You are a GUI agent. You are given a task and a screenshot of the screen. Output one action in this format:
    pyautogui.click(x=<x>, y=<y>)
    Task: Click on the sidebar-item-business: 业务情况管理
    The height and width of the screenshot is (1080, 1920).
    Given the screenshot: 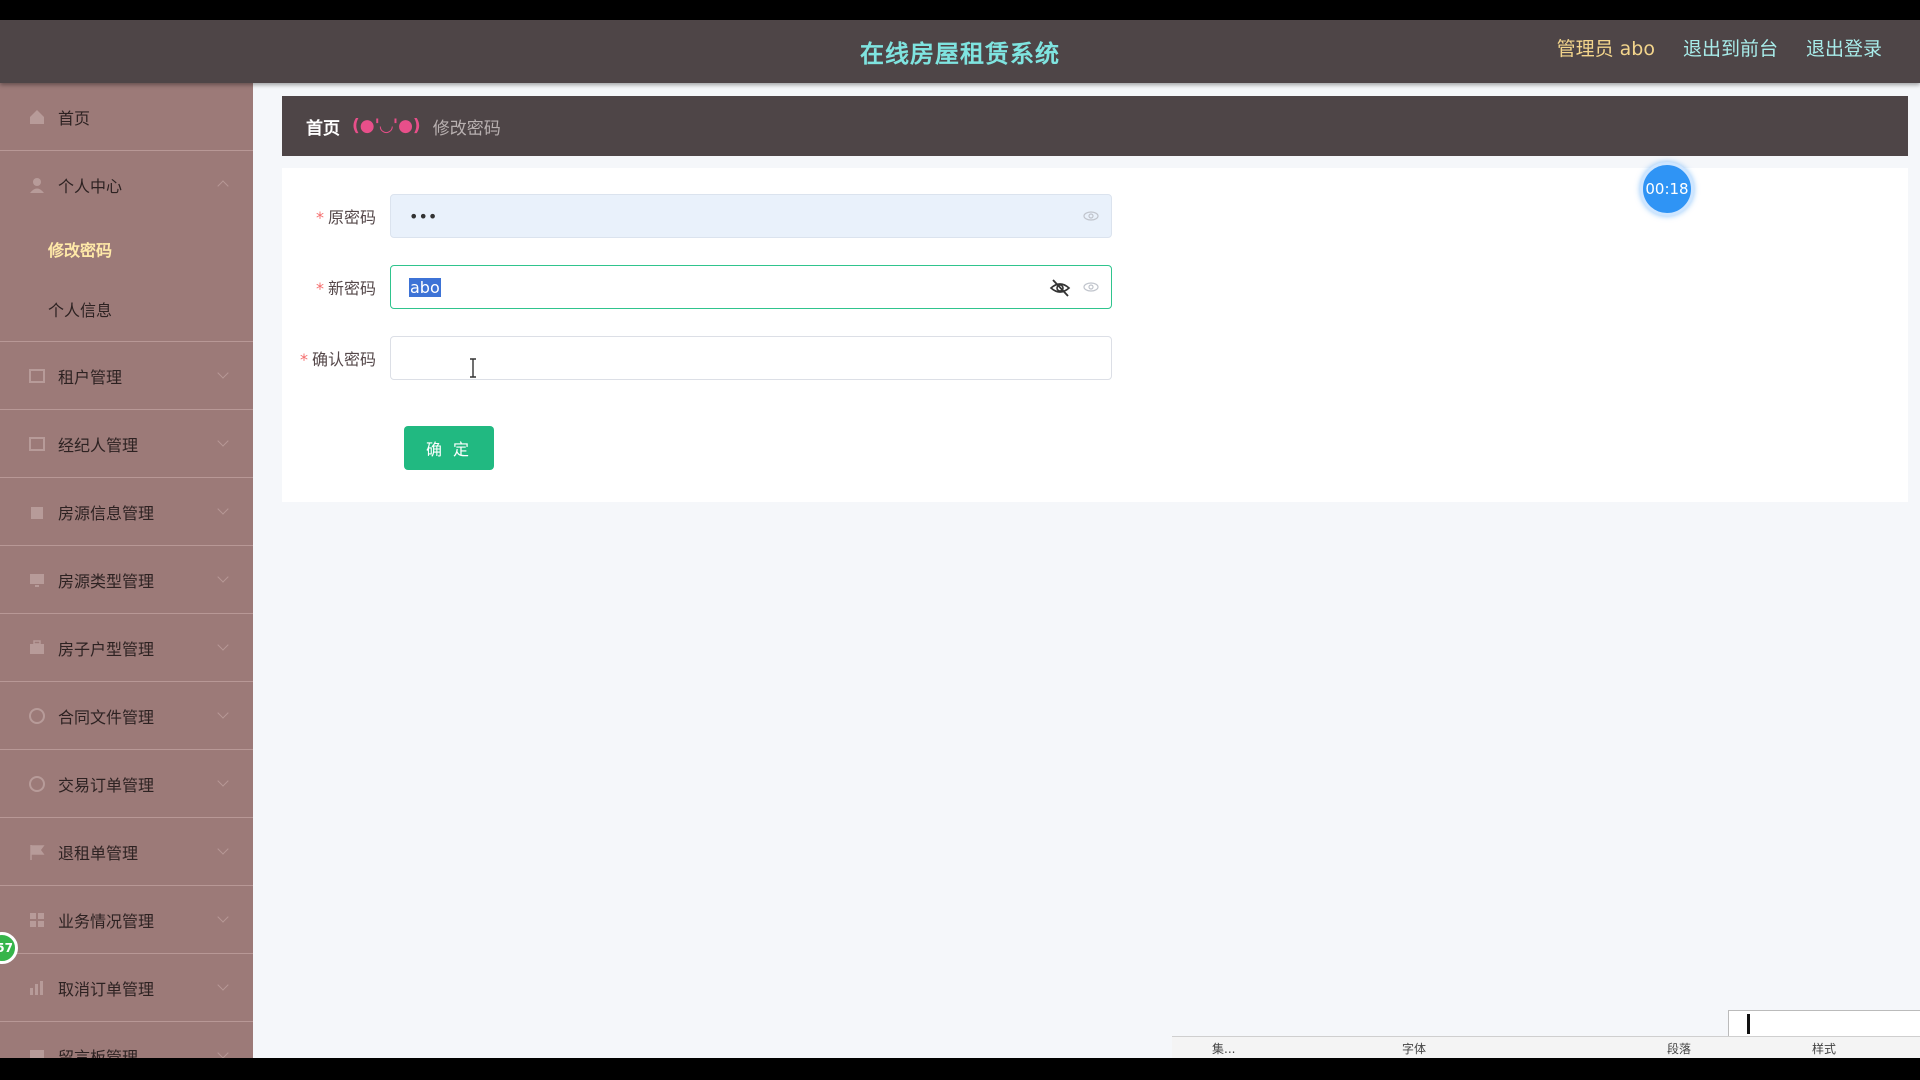 What is the action you would take?
    pyautogui.click(x=126, y=920)
    